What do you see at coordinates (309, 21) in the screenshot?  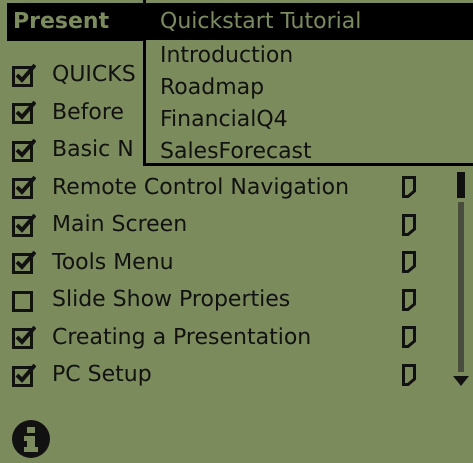 I see `menu-item: Quickstart Tutorial` at bounding box center [309, 21].